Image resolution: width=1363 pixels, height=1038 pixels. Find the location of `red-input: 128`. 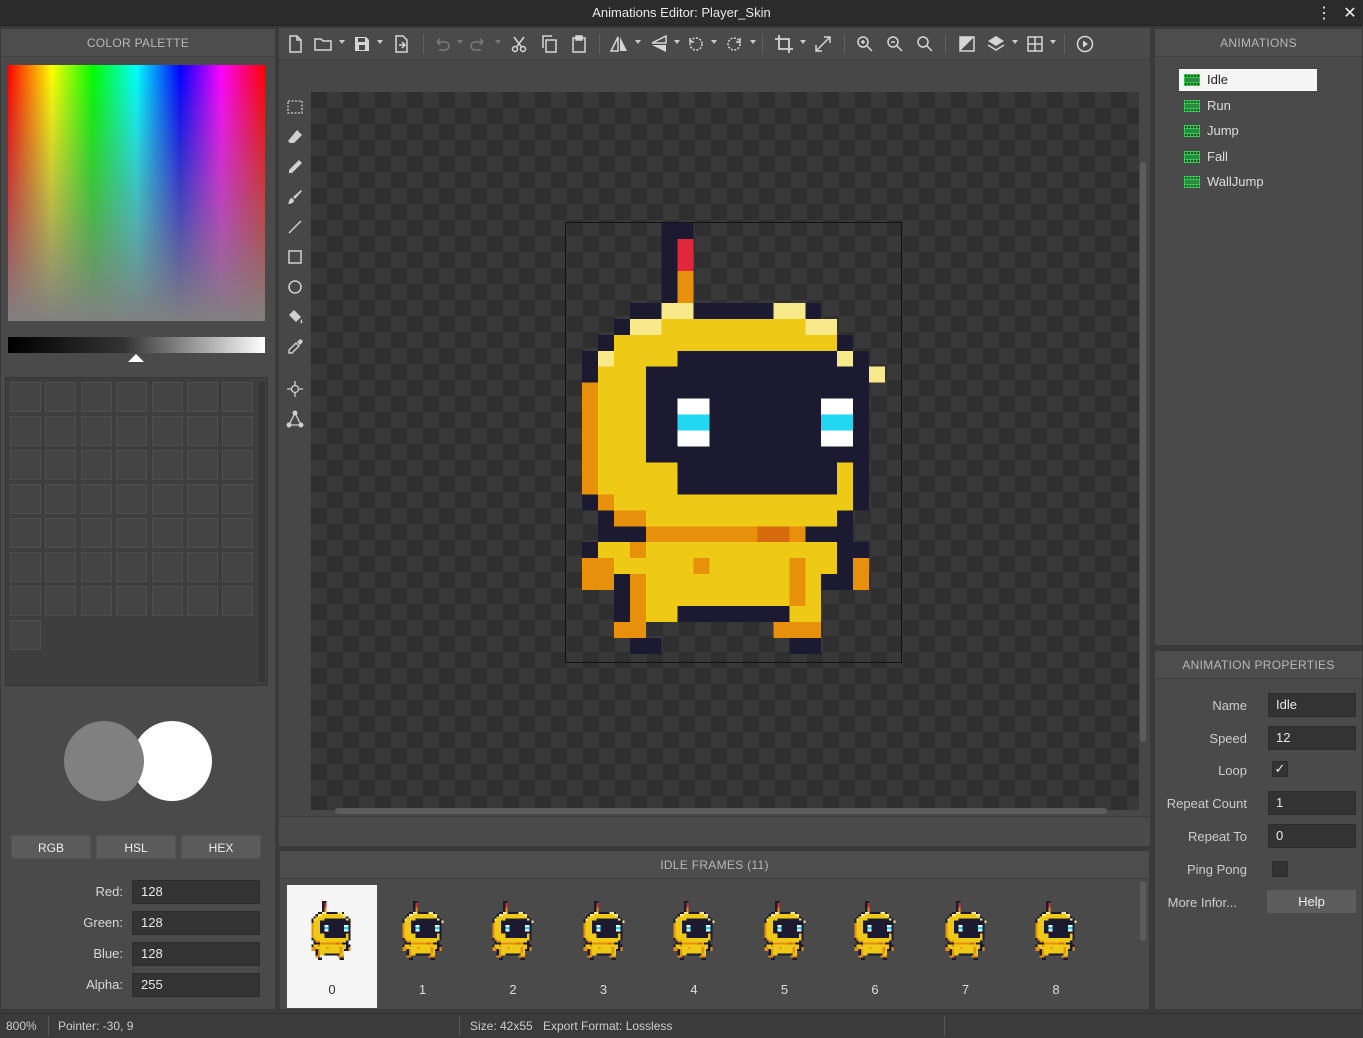

red-input: 128 is located at coordinates (196, 892).